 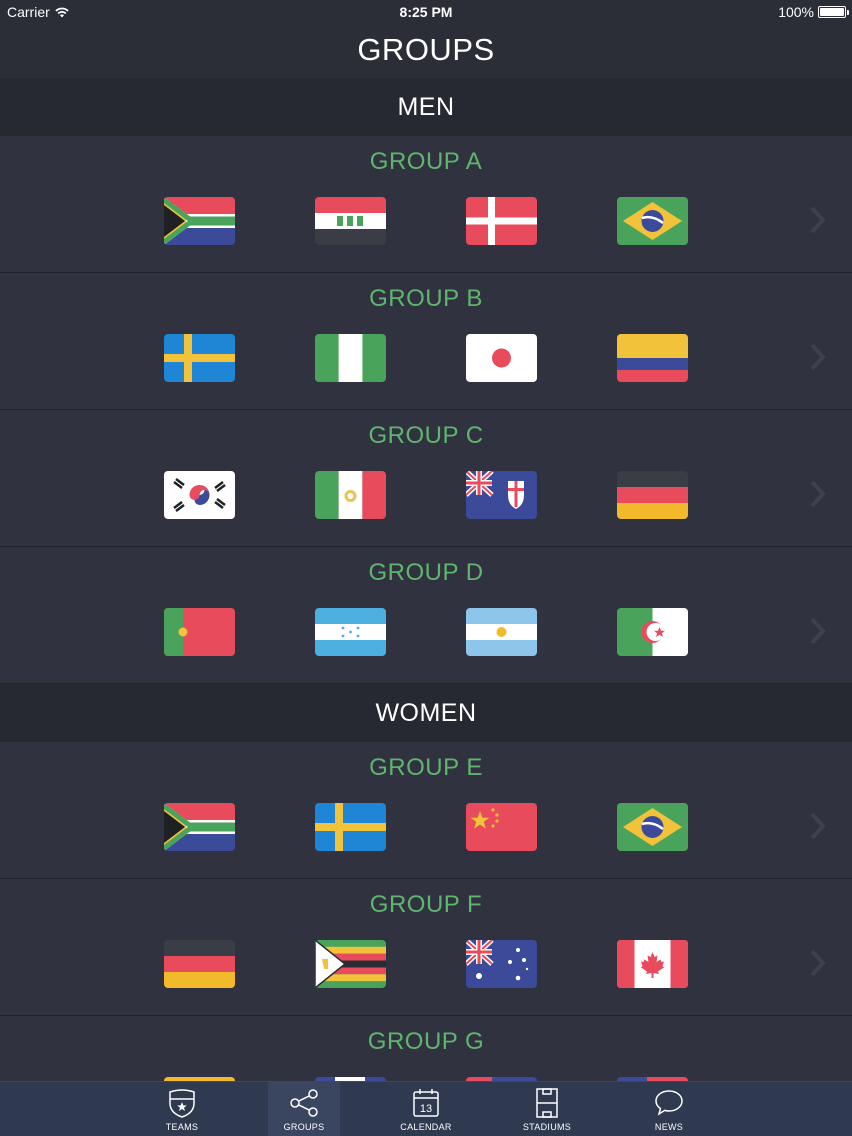 What do you see at coordinates (426, 478) in the screenshot?
I see `group-row-c: GROUP C` at bounding box center [426, 478].